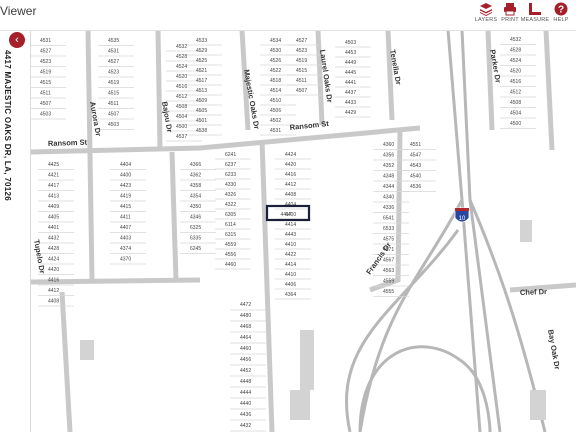 This screenshot has width=576, height=432. I want to click on lot-number-label: 4508, so click(515, 103).